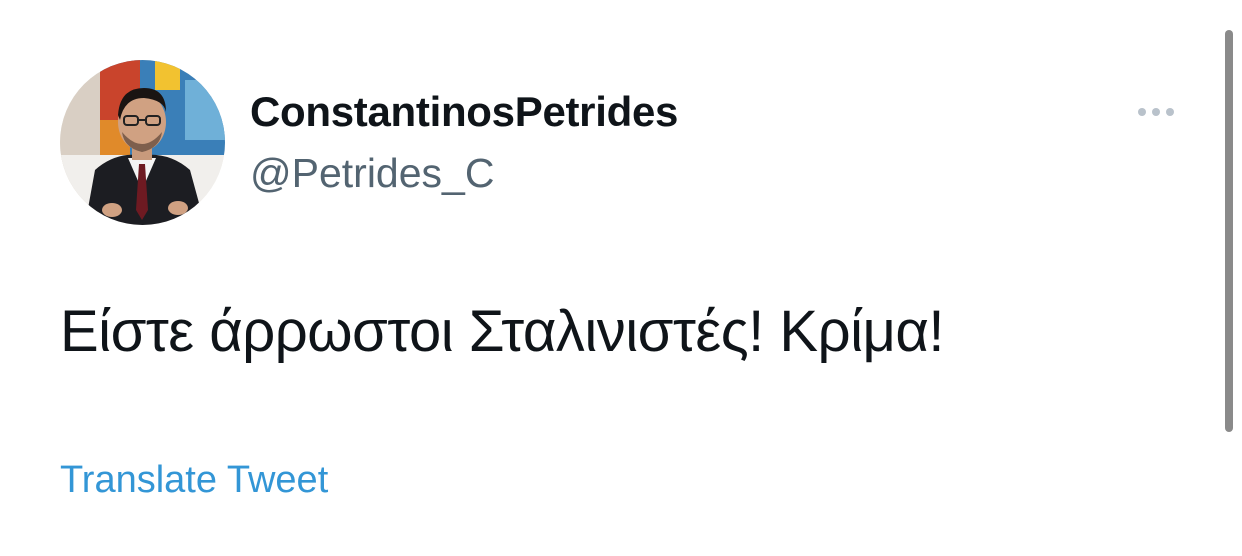 The width and height of the screenshot is (1242, 556). I want to click on avatar, so click(142, 142).